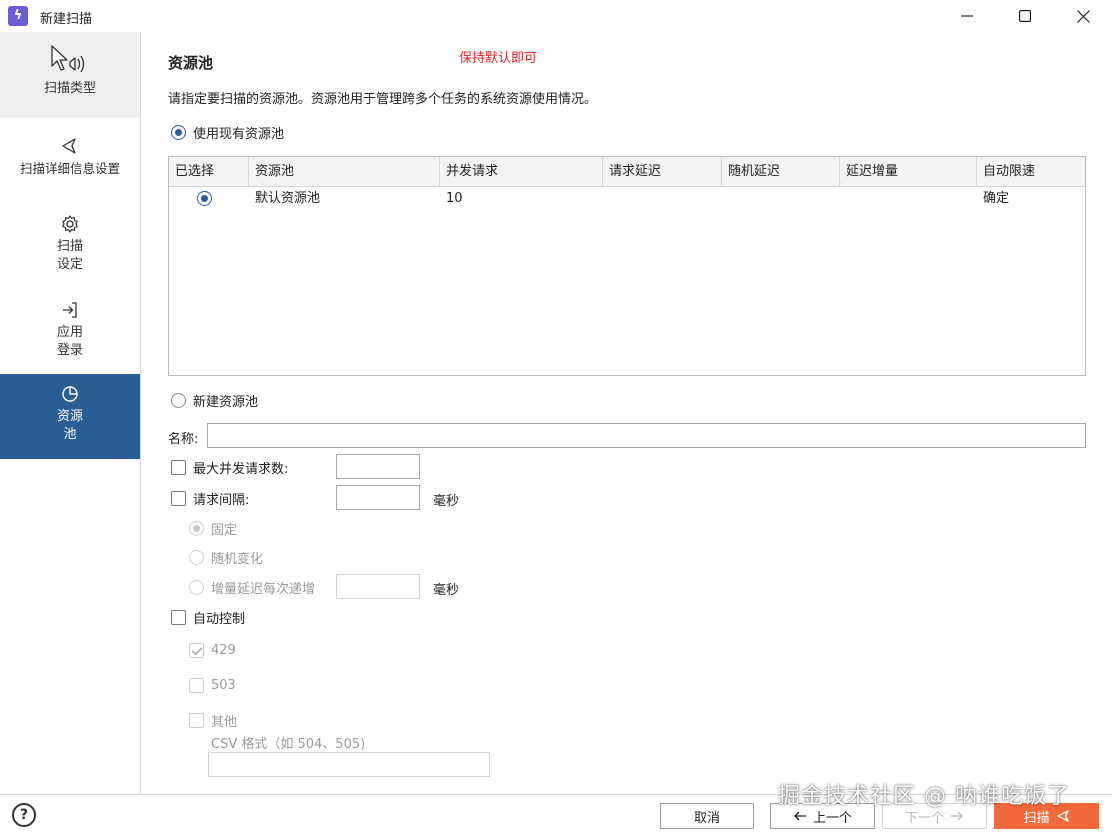 The height and width of the screenshot is (832, 1112). What do you see at coordinates (70, 75) in the screenshot?
I see `sidebar-item-scan-type: 扫描类型` at bounding box center [70, 75].